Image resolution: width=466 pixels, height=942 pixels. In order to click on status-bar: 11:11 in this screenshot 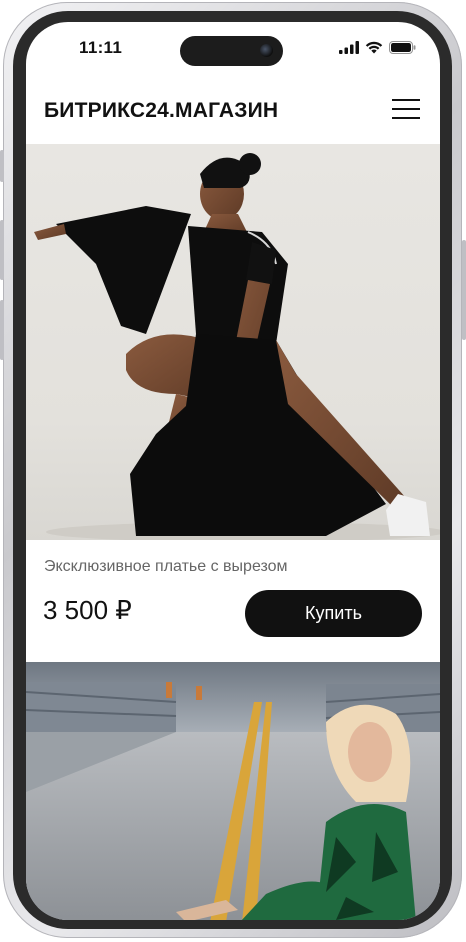, I will do `click(233, 48)`.